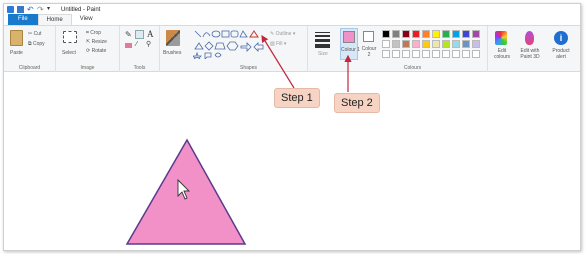 The height and width of the screenshot is (254, 586). I want to click on step1-callout: Step 1, so click(297, 98).